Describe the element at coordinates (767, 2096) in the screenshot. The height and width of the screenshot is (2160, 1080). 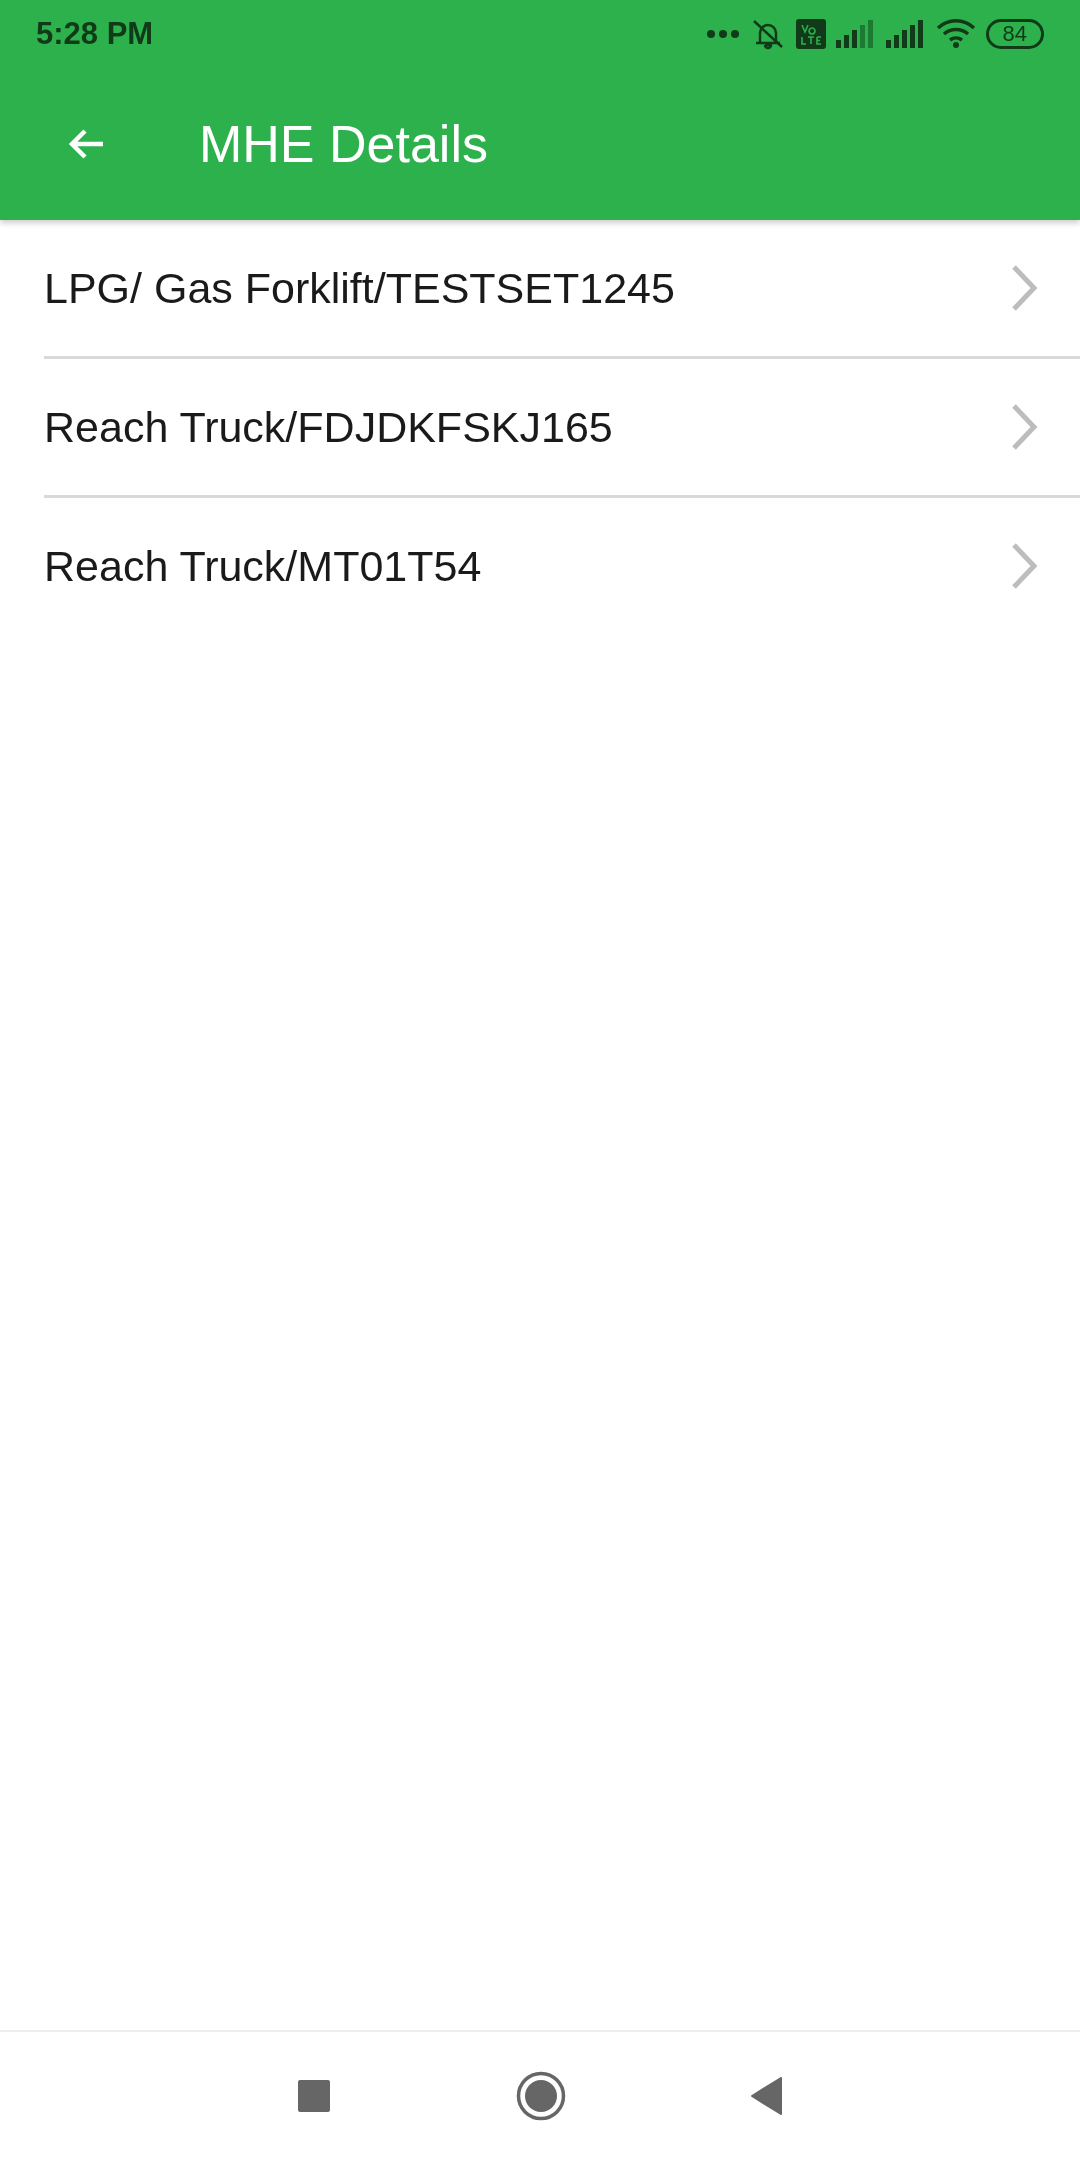
I see `back-nav-button` at that location.